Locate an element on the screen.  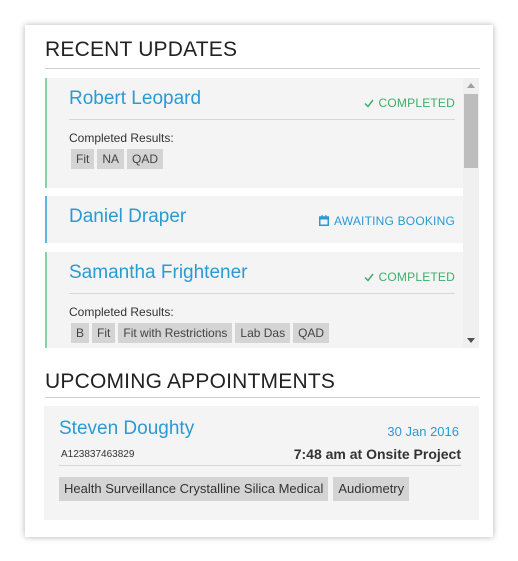
appointment-divider is located at coordinates (260, 465).